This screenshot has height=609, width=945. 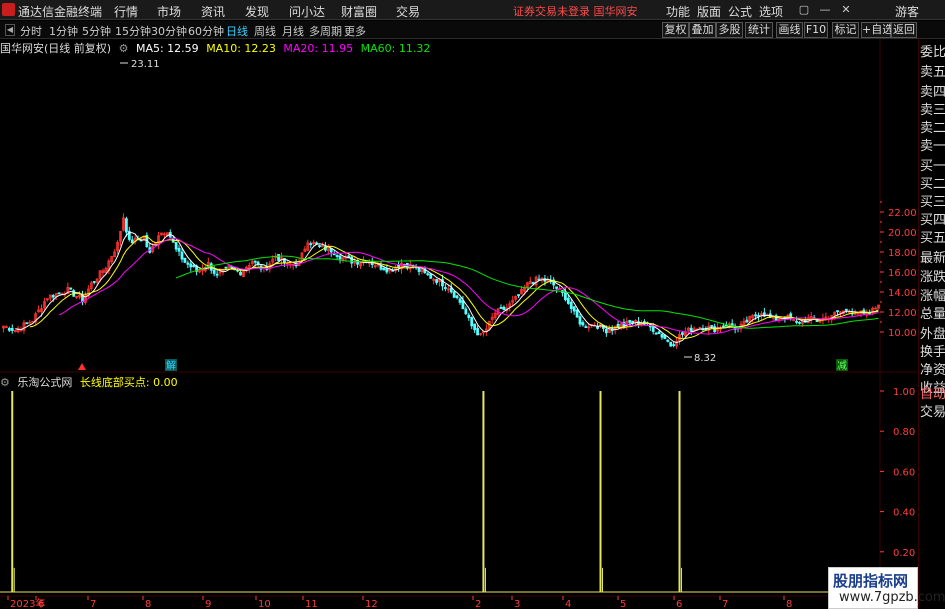 What do you see at coordinates (846, 9) in the screenshot?
I see `close-icon: ✕` at bounding box center [846, 9].